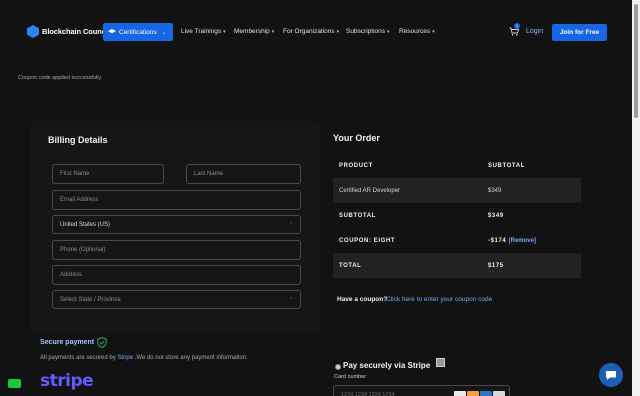 This screenshot has height=396, width=640. I want to click on email-field: Email Address, so click(176, 200).